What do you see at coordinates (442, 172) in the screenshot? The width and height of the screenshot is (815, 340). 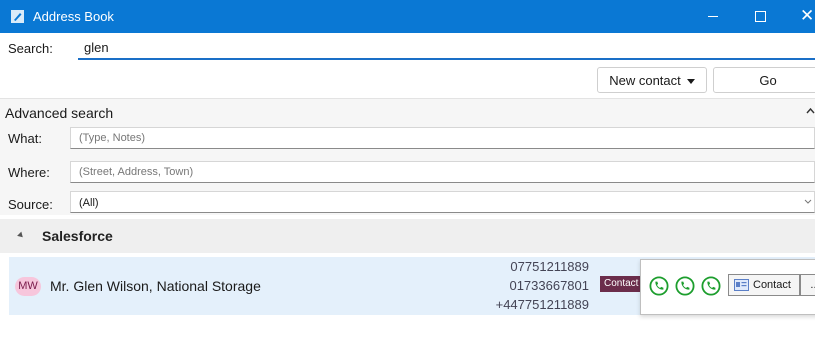 I see `where-input` at bounding box center [442, 172].